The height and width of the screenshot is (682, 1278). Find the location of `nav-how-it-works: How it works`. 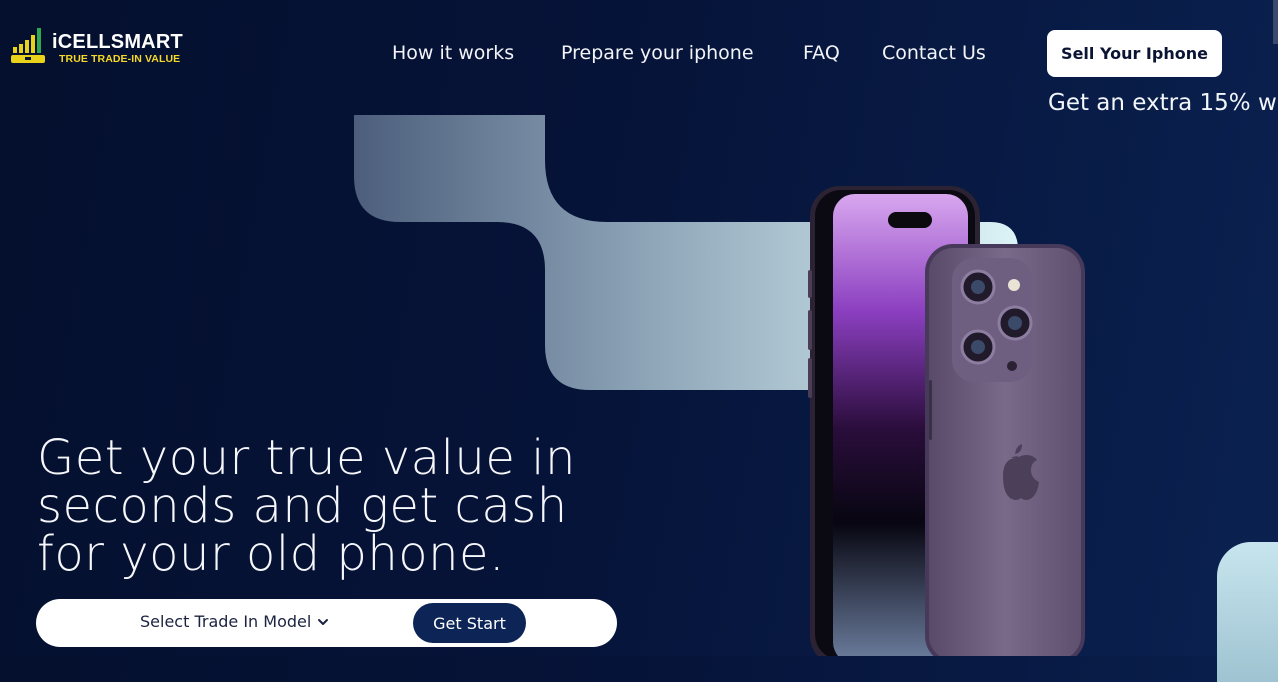

nav-how-it-works: How it works is located at coordinates (453, 53).